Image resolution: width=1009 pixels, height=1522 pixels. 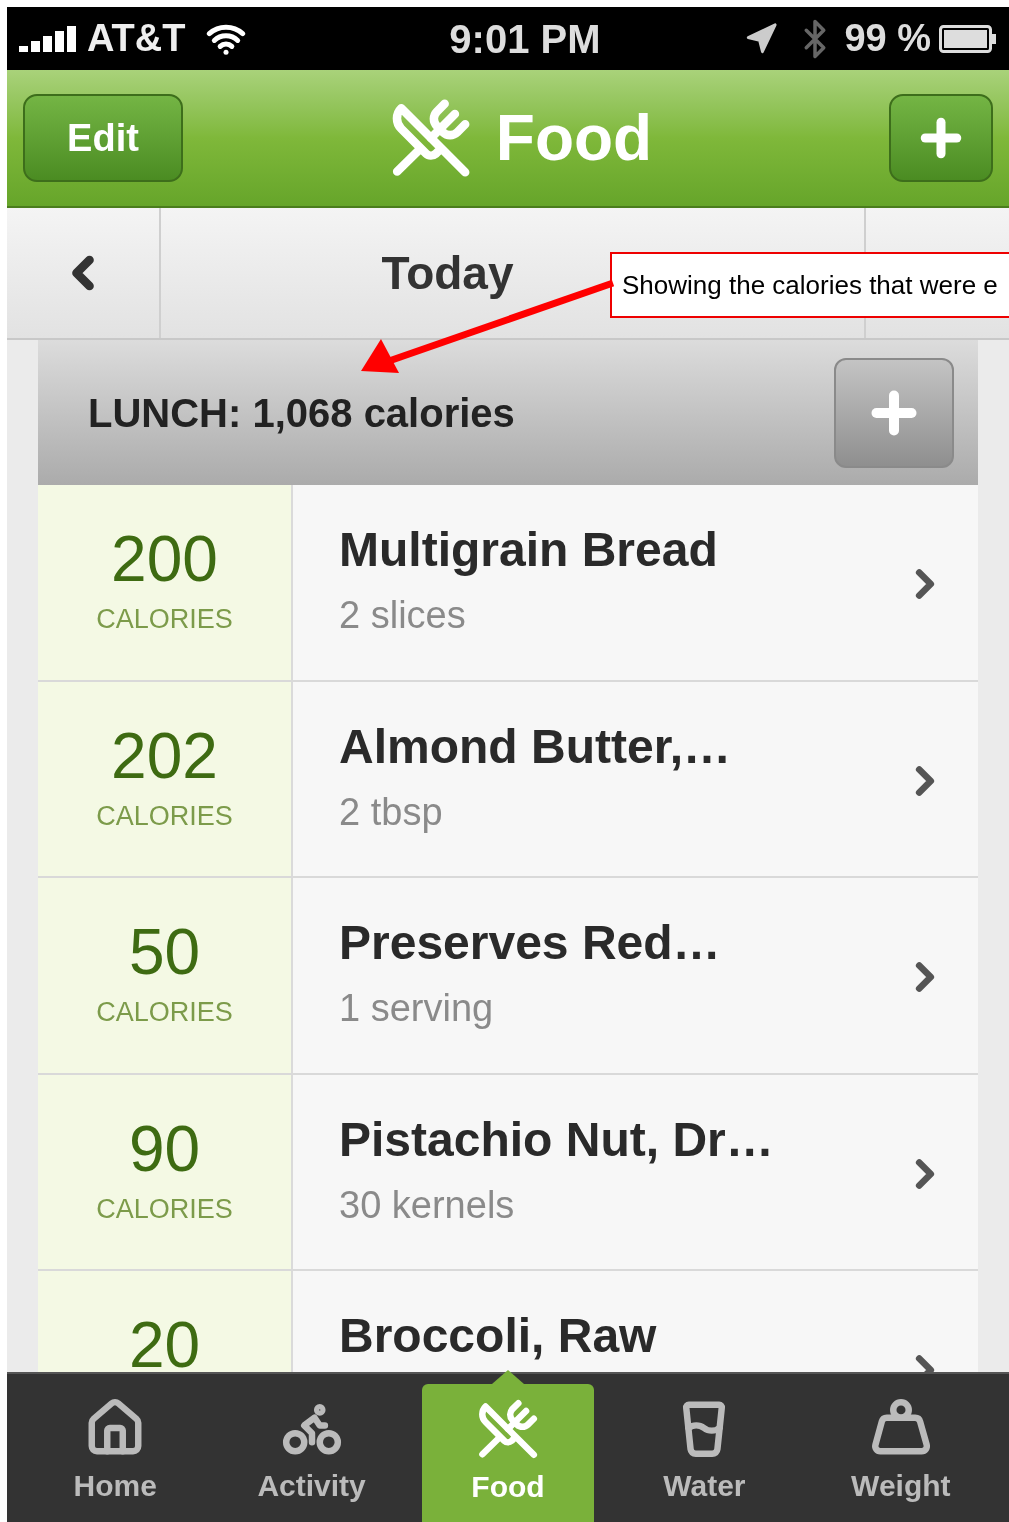 I want to click on food-row: 200 CALORIES Multigrain Bread 2 slices, so click(x=508, y=583).